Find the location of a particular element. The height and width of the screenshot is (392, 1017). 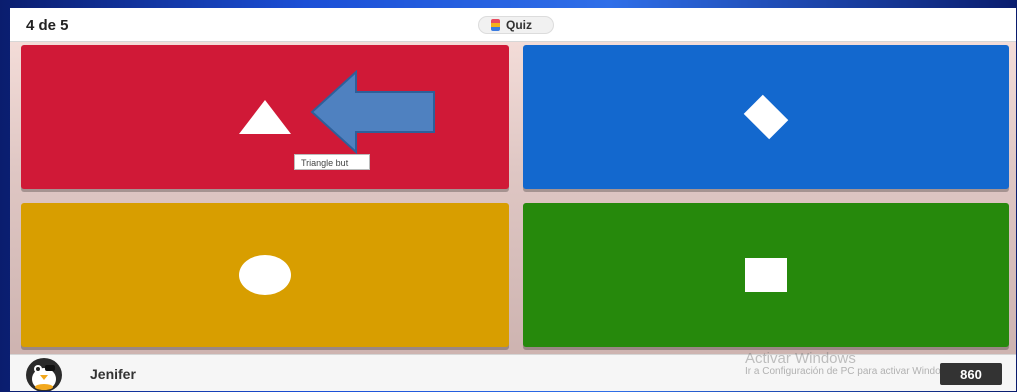

pointer-arrow-icon is located at coordinates (372, 112).